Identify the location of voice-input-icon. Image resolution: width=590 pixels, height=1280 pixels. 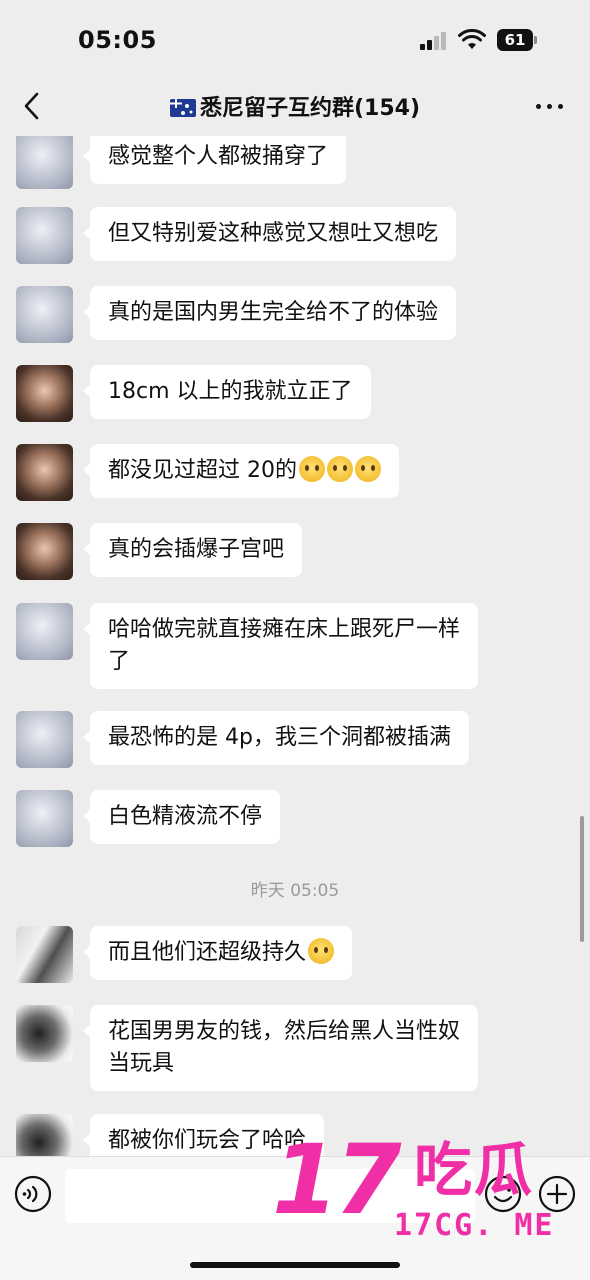
(33, 1194).